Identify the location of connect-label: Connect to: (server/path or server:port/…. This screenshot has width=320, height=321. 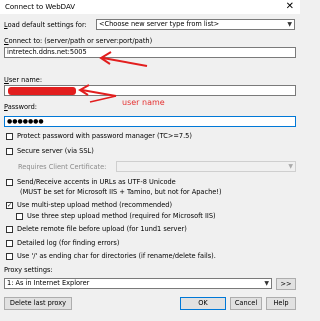
(78, 41).